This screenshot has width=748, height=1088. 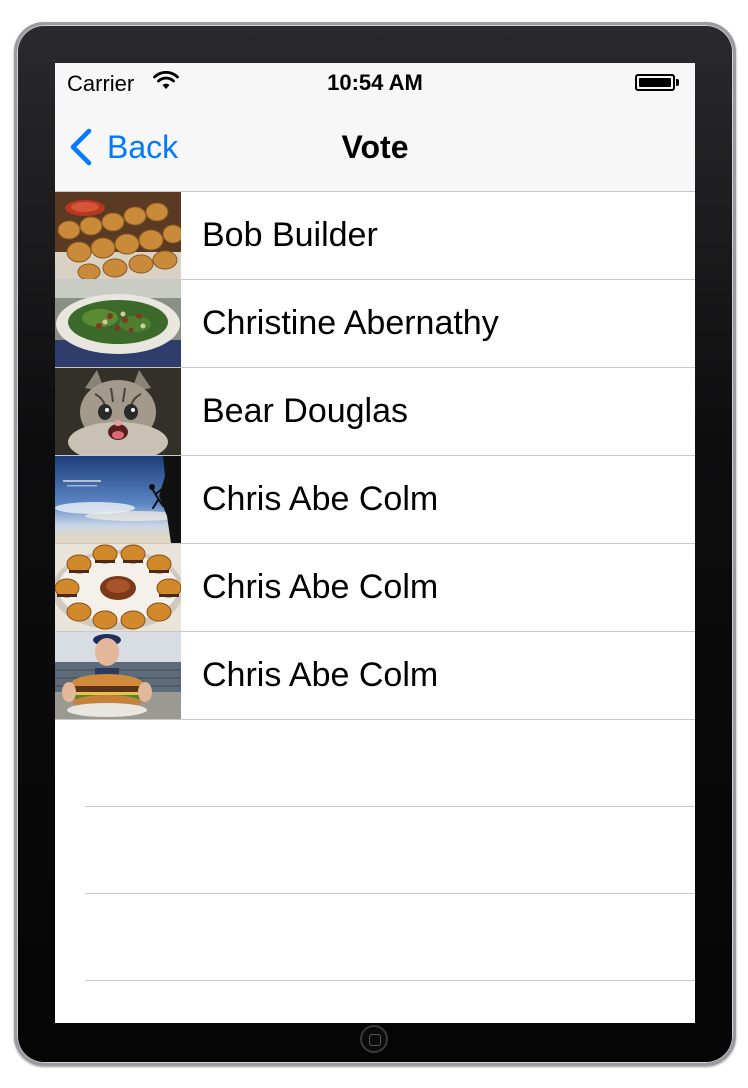 I want to click on list-item: Bear Douglas, so click(x=375, y=412).